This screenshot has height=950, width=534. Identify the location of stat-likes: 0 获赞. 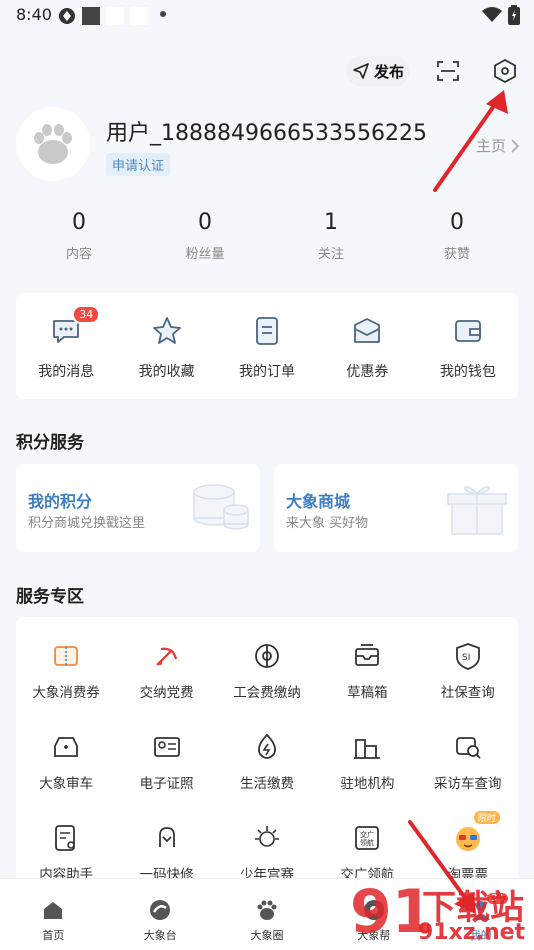
(457, 236).